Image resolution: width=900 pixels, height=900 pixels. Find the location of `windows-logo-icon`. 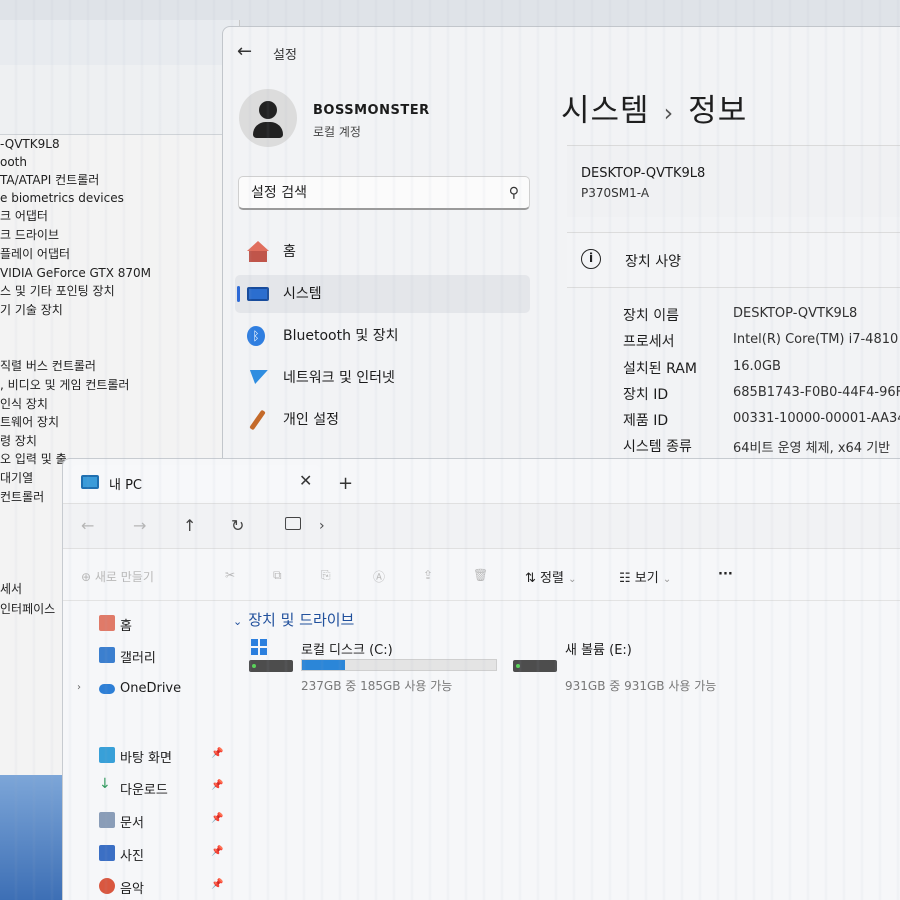

windows-logo-icon is located at coordinates (259, 647).